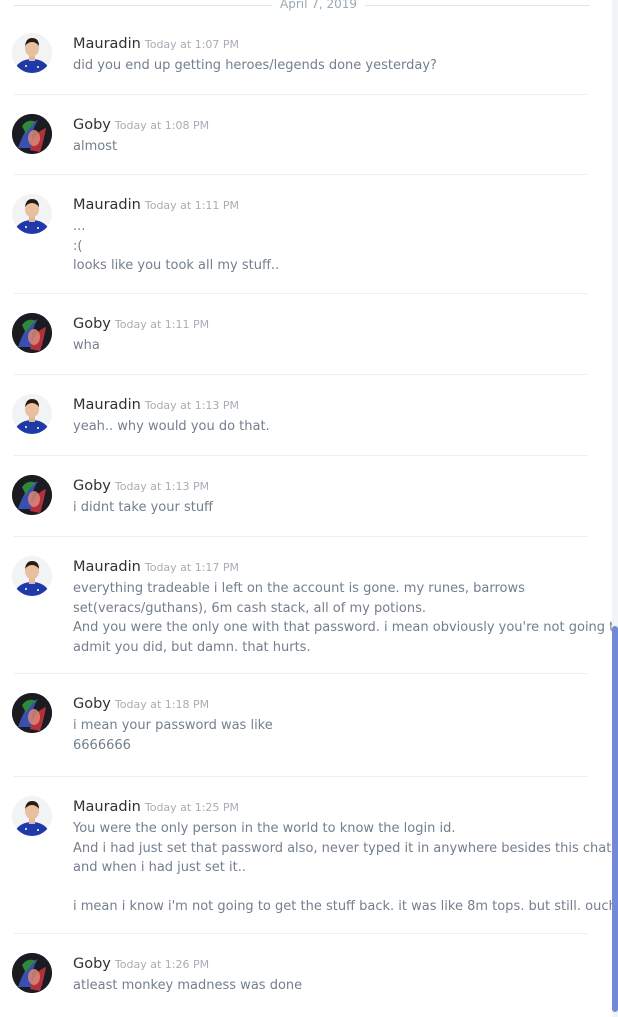 This screenshot has width=618, height=1017. Describe the element at coordinates (337, 986) in the screenshot. I see `message-content: atleast monkey madness was done` at that location.